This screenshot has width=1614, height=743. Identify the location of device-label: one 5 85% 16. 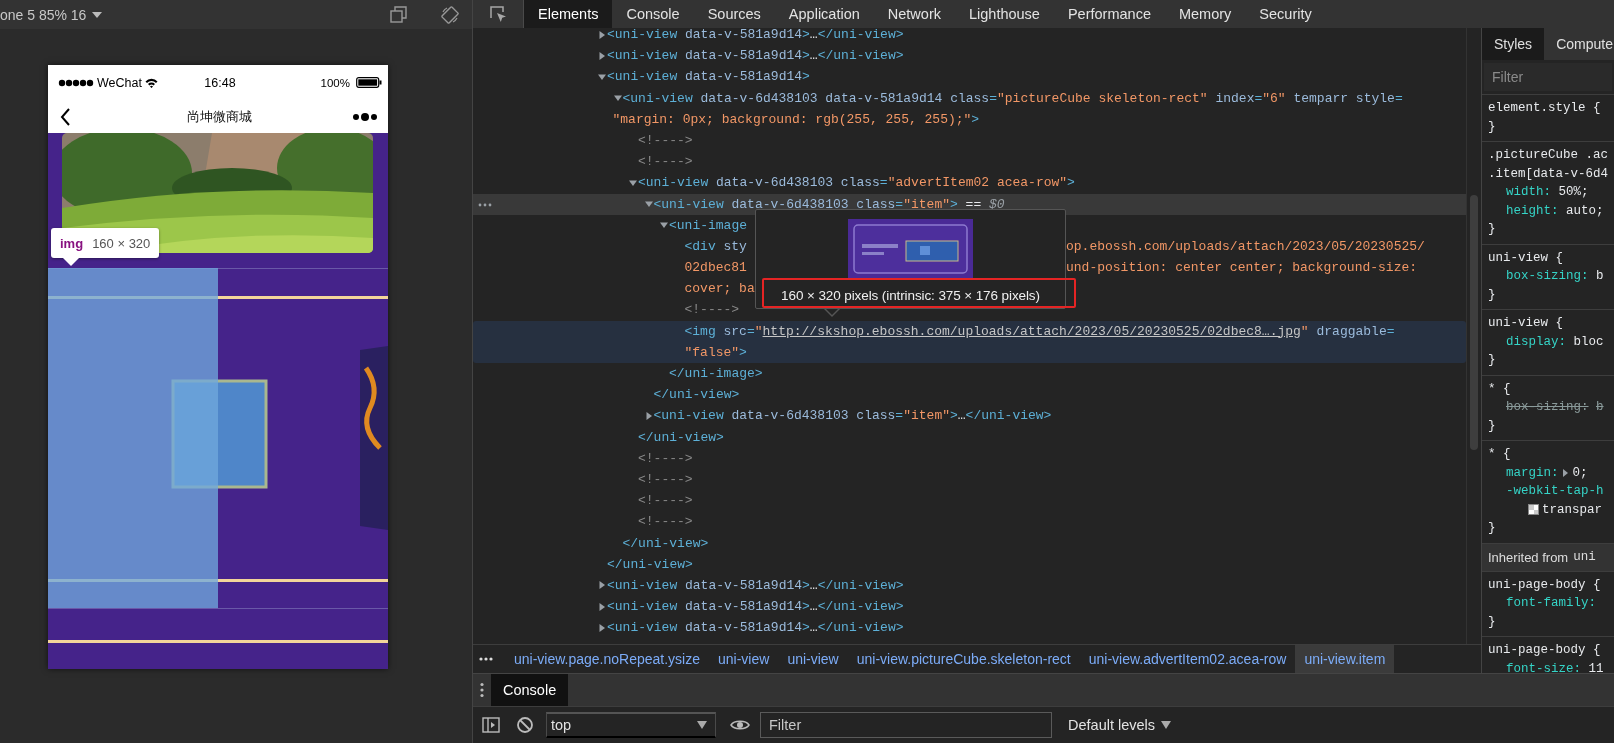
(43, 14).